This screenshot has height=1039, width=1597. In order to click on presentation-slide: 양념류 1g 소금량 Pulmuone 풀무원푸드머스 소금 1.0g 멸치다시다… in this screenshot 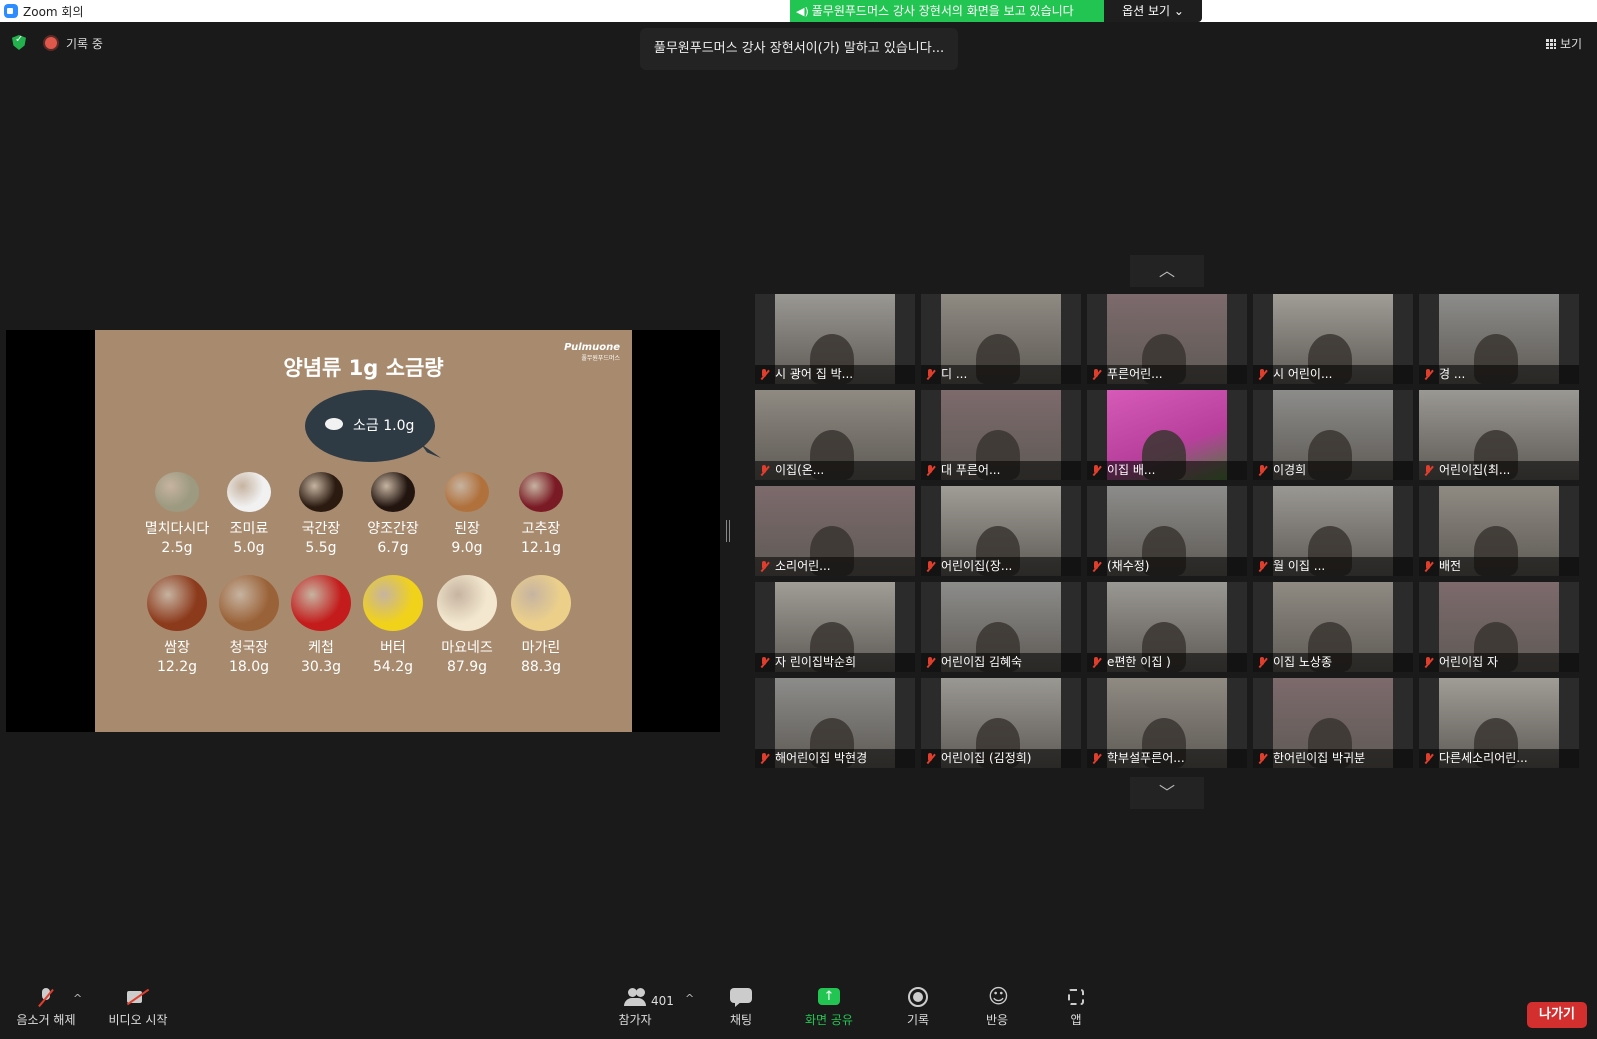, I will do `click(363, 531)`.